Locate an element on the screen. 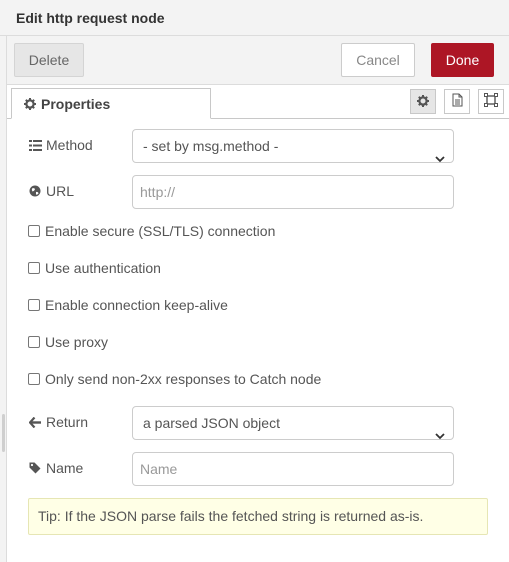 This screenshot has height=562, width=509. method-select: - set by msg.method - is located at coordinates (293, 146).